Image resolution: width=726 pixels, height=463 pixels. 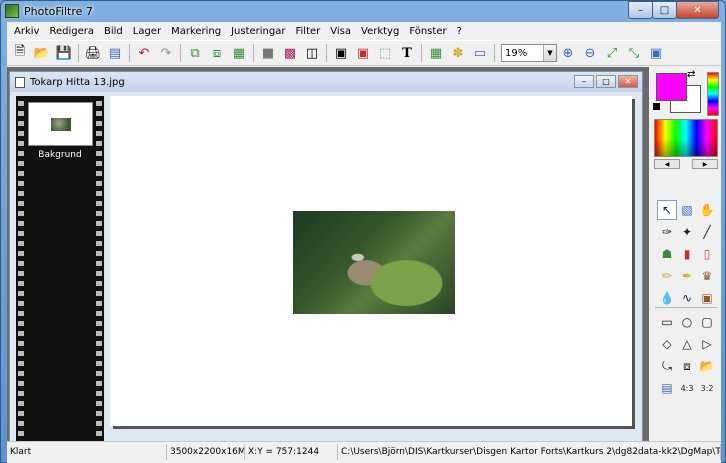 I want to click on fullscreen-icon: ▣, so click(x=656, y=53).